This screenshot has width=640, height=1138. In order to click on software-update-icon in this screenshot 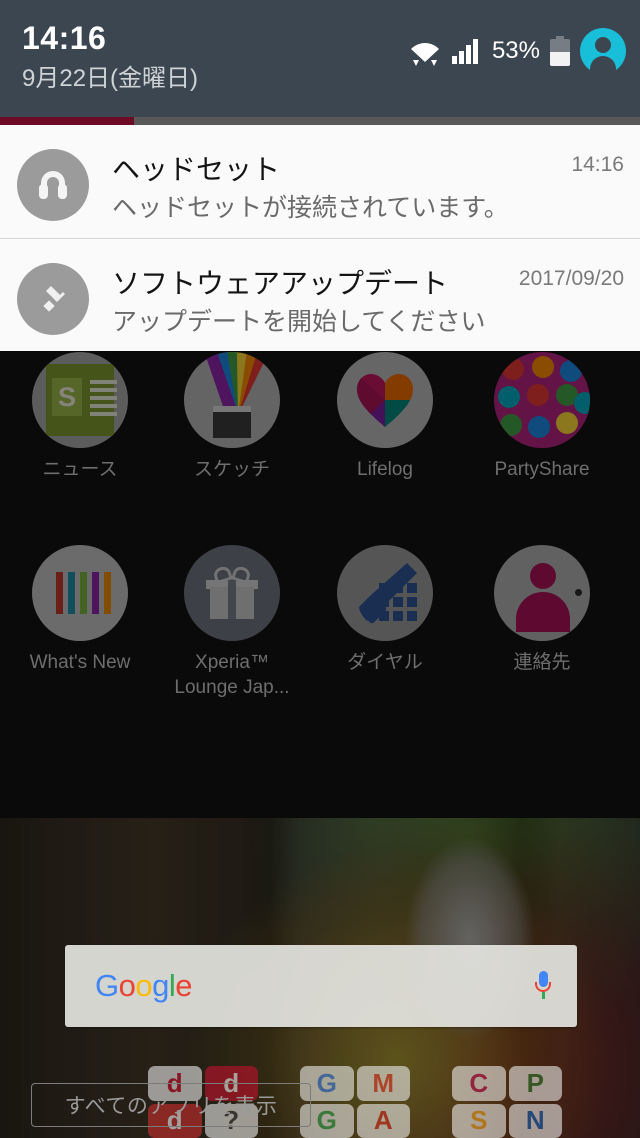, I will do `click(53, 299)`.